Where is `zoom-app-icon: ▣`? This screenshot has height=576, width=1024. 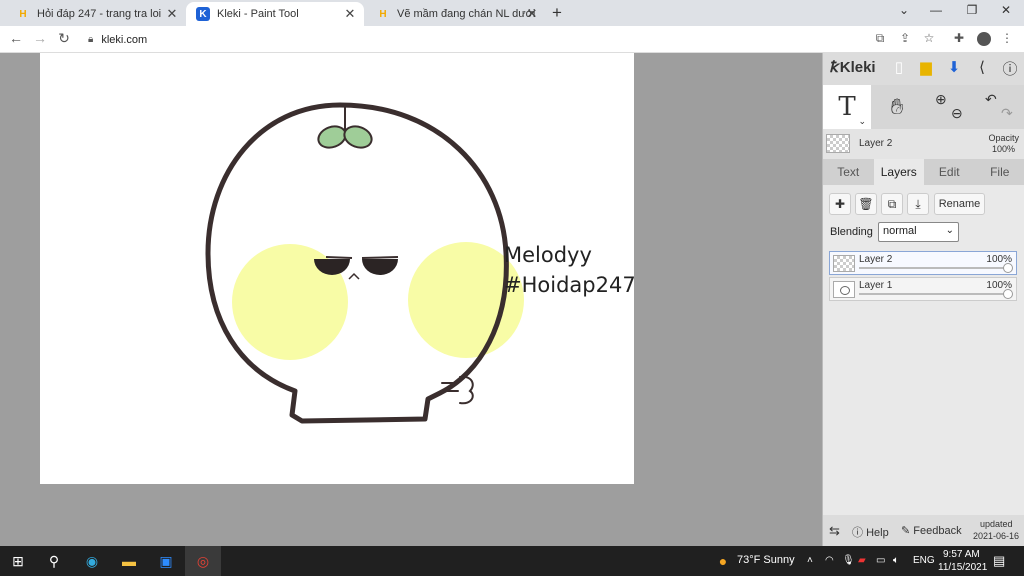
zoom-app-icon: ▣ is located at coordinates (166, 561).